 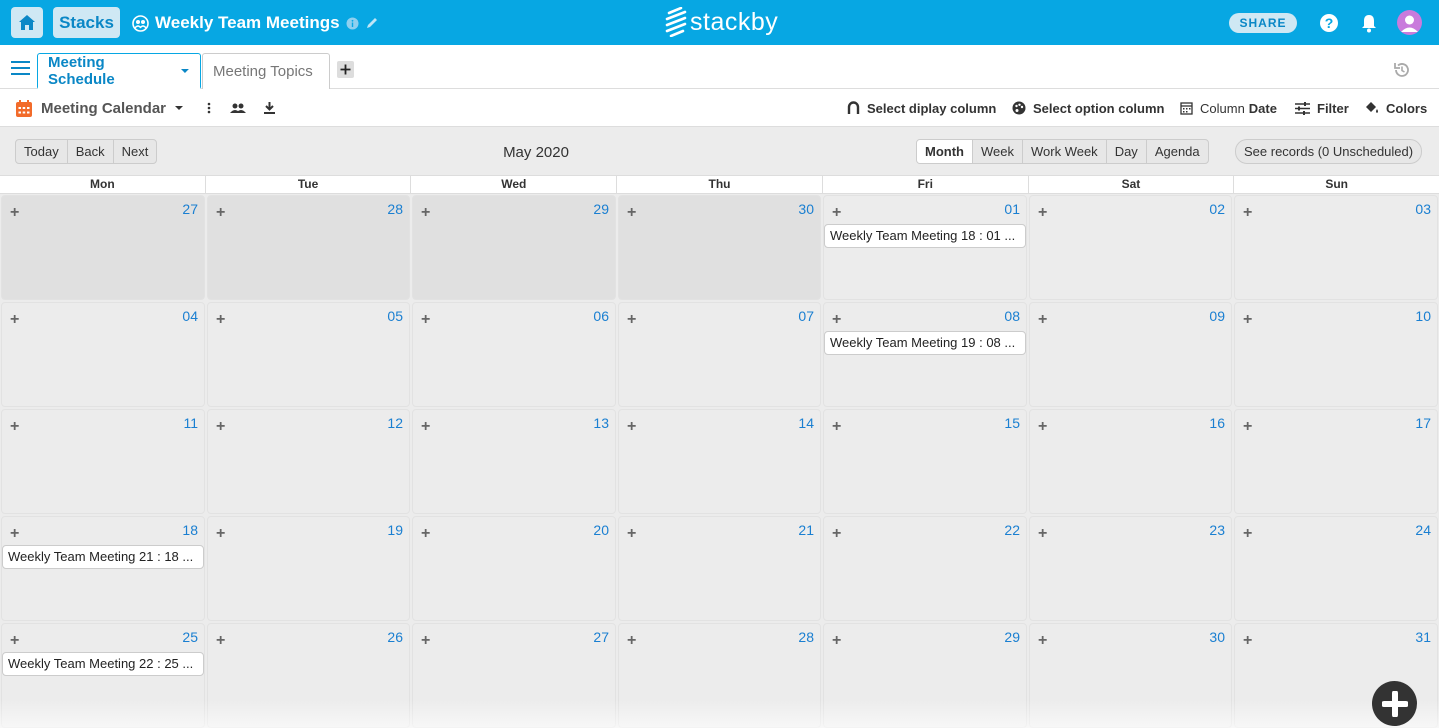 I want to click on day-number: 26, so click(x=395, y=637).